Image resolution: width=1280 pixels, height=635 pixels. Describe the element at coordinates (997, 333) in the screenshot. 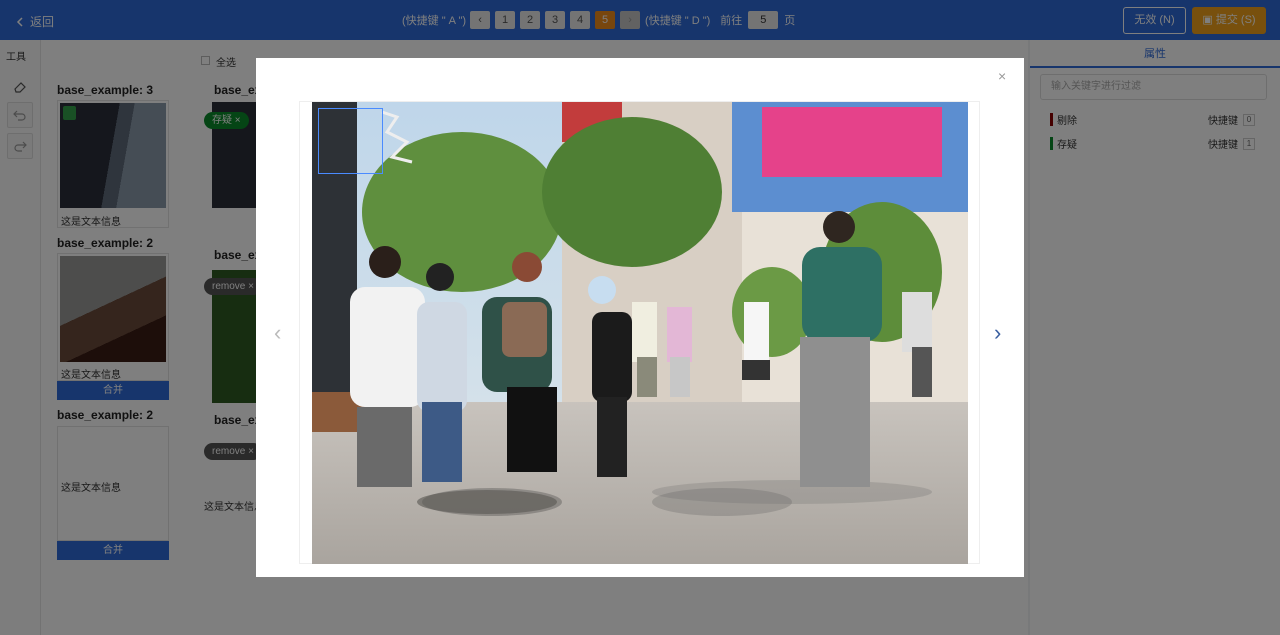

I see `next-image-arrow: ›` at that location.